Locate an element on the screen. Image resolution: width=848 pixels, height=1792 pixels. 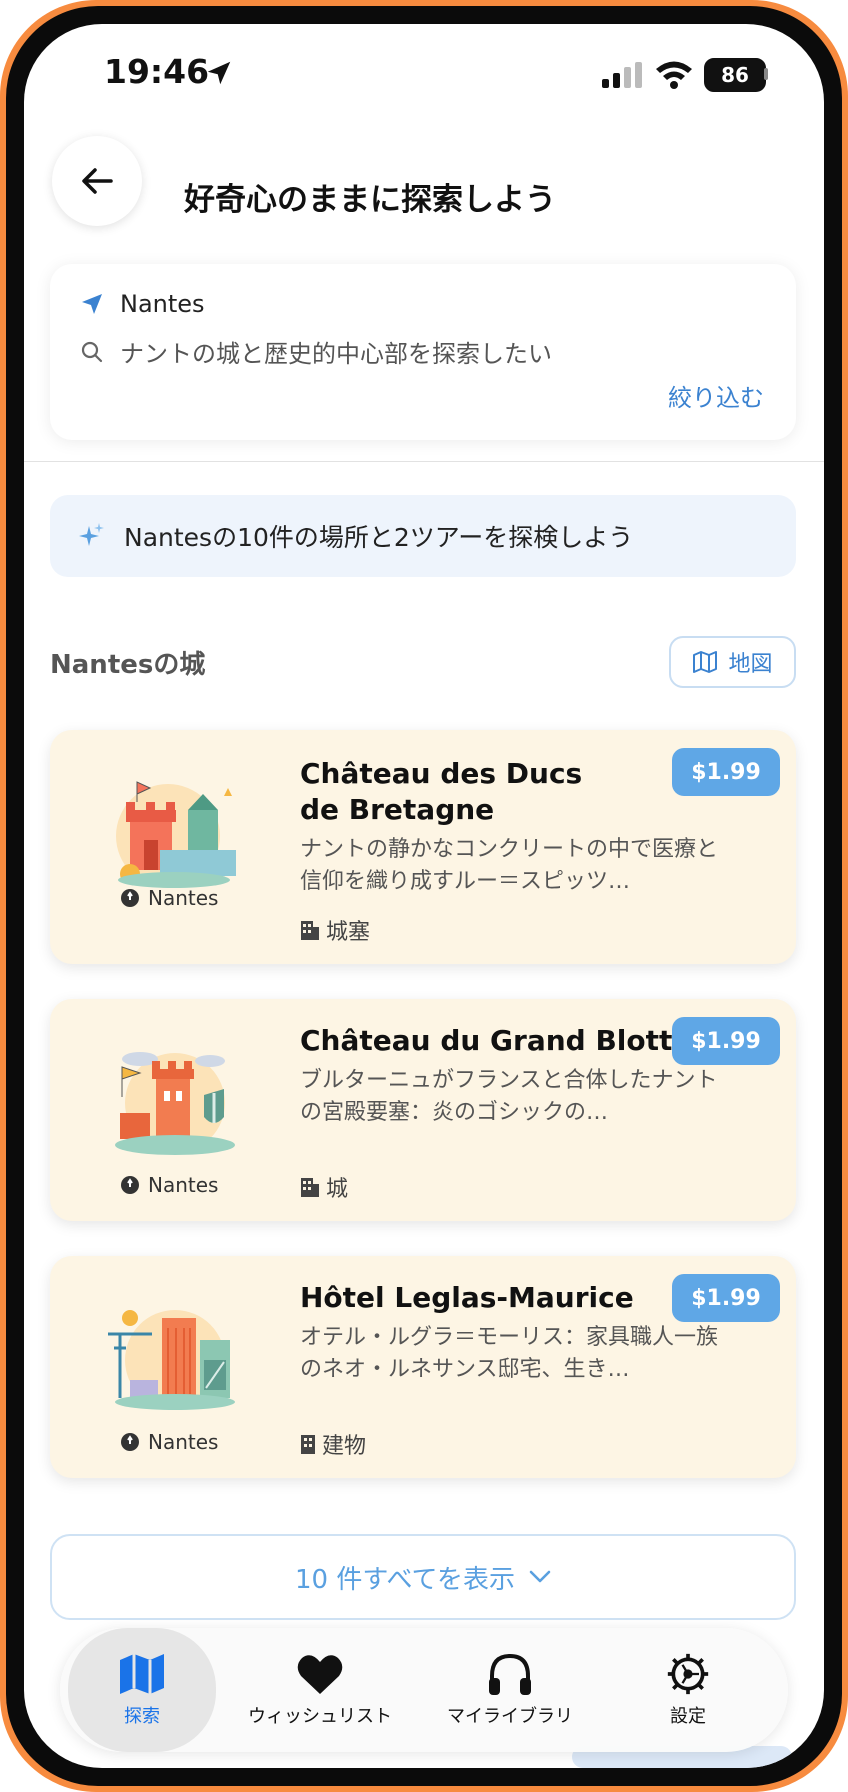
card-type-label: 城 is located at coordinates (337, 1189).